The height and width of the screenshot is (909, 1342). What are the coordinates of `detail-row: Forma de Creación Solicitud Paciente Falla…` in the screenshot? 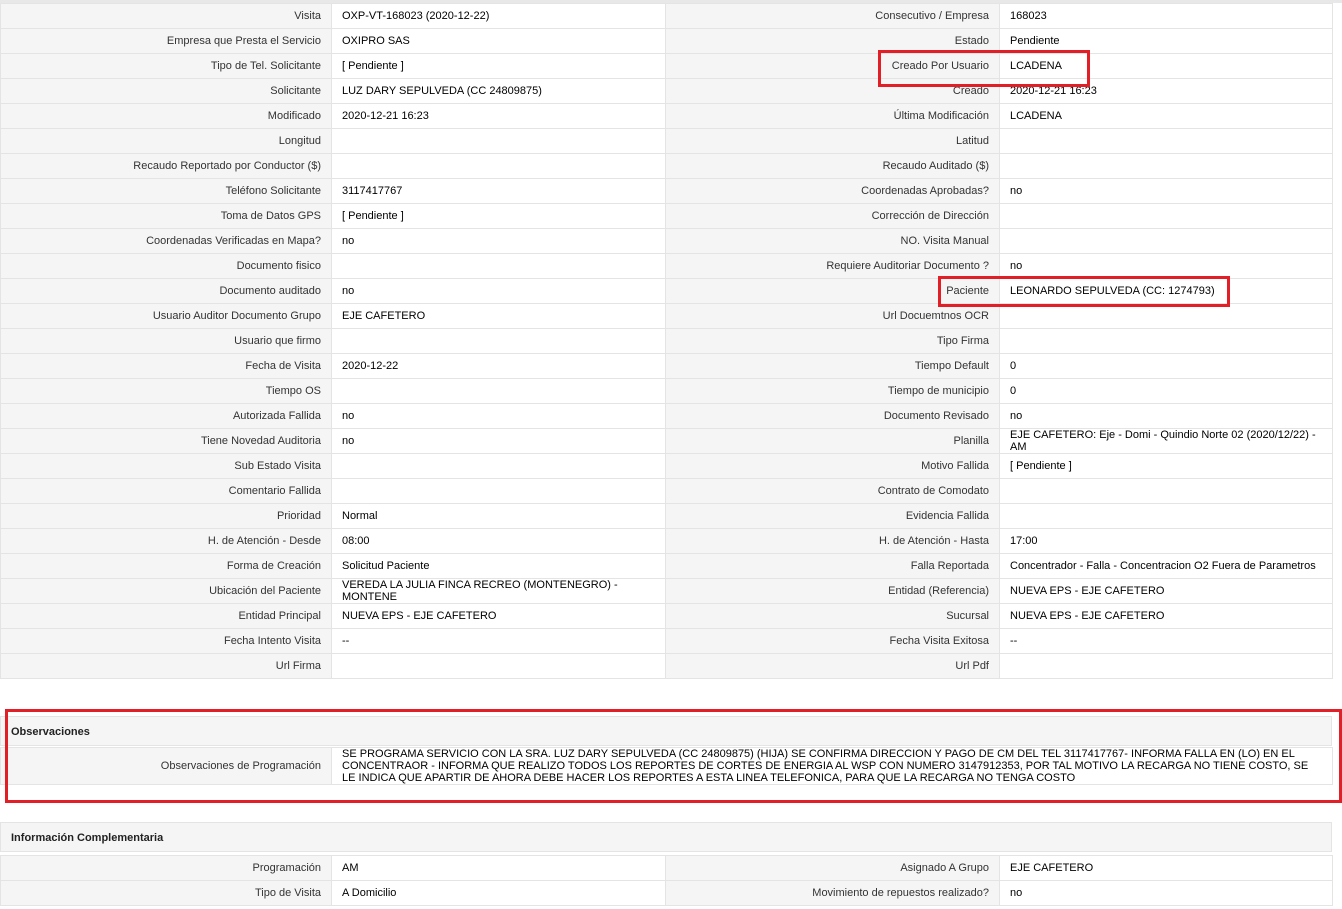 It's located at (666, 566).